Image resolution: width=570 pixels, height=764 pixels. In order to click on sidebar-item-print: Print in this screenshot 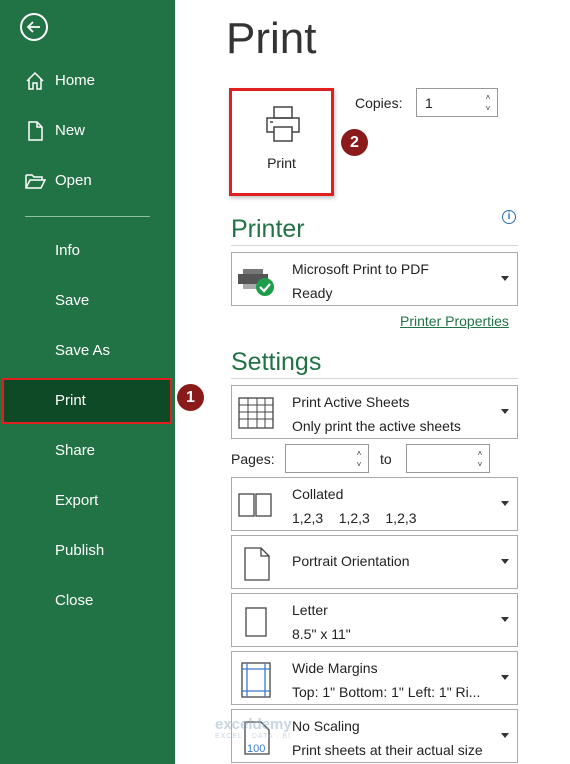, I will do `click(87, 401)`.